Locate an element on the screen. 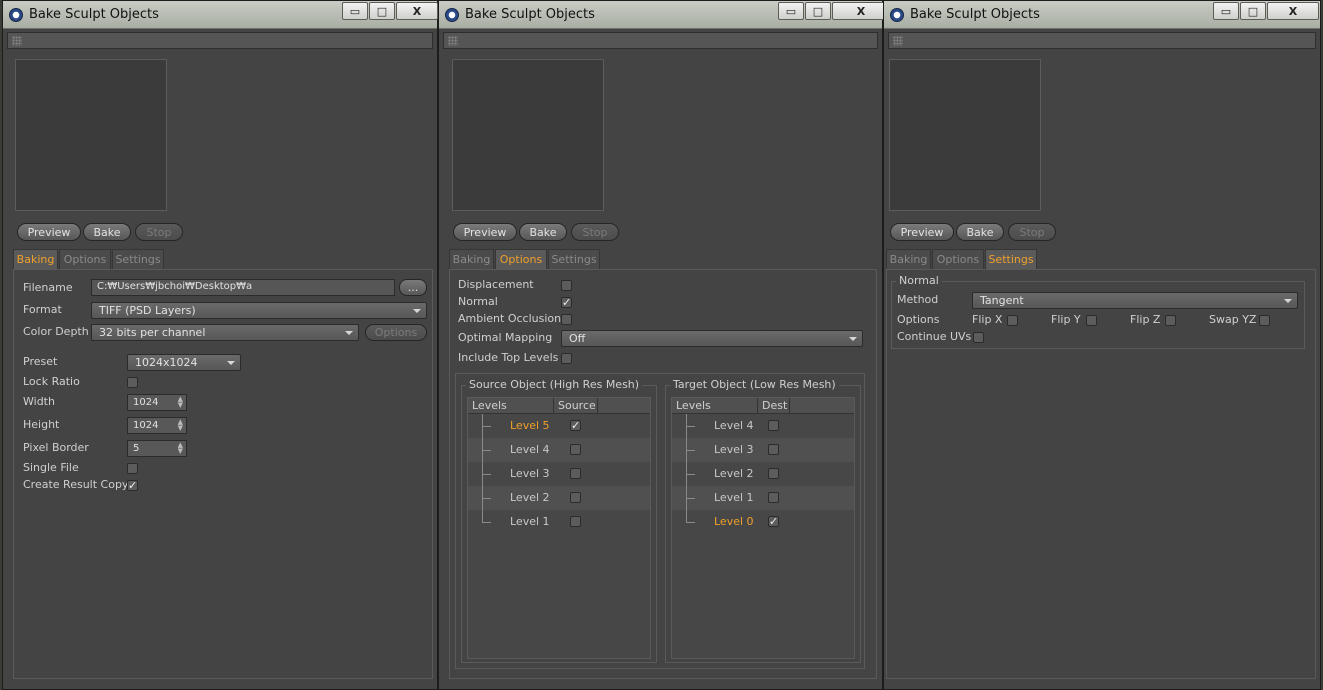 The image size is (1323, 690). create-result-copy-label: Create Result Copy is located at coordinates (76, 484).